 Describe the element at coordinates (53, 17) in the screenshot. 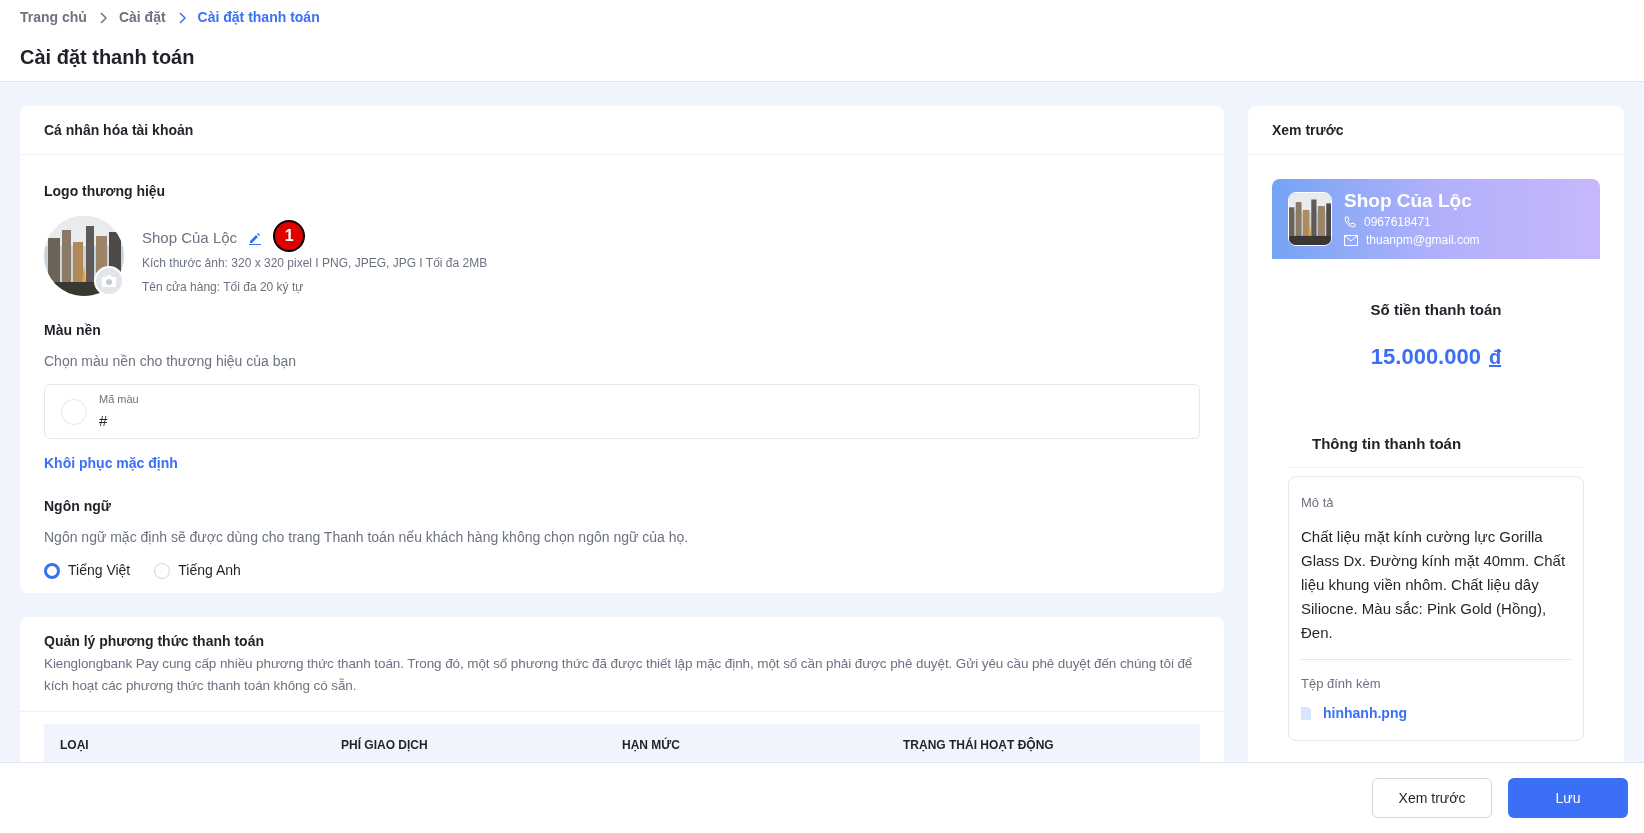

I see `breadcrumb-link: Trang chủ` at that location.